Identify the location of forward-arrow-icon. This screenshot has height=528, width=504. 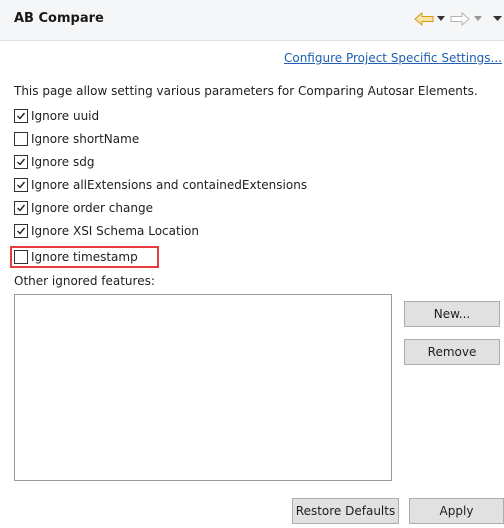
(460, 19).